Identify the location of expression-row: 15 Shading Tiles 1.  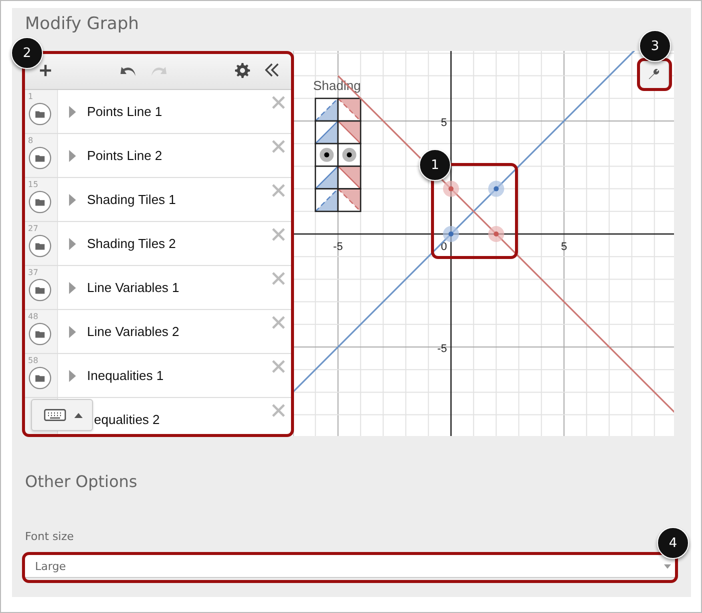
(158, 200).